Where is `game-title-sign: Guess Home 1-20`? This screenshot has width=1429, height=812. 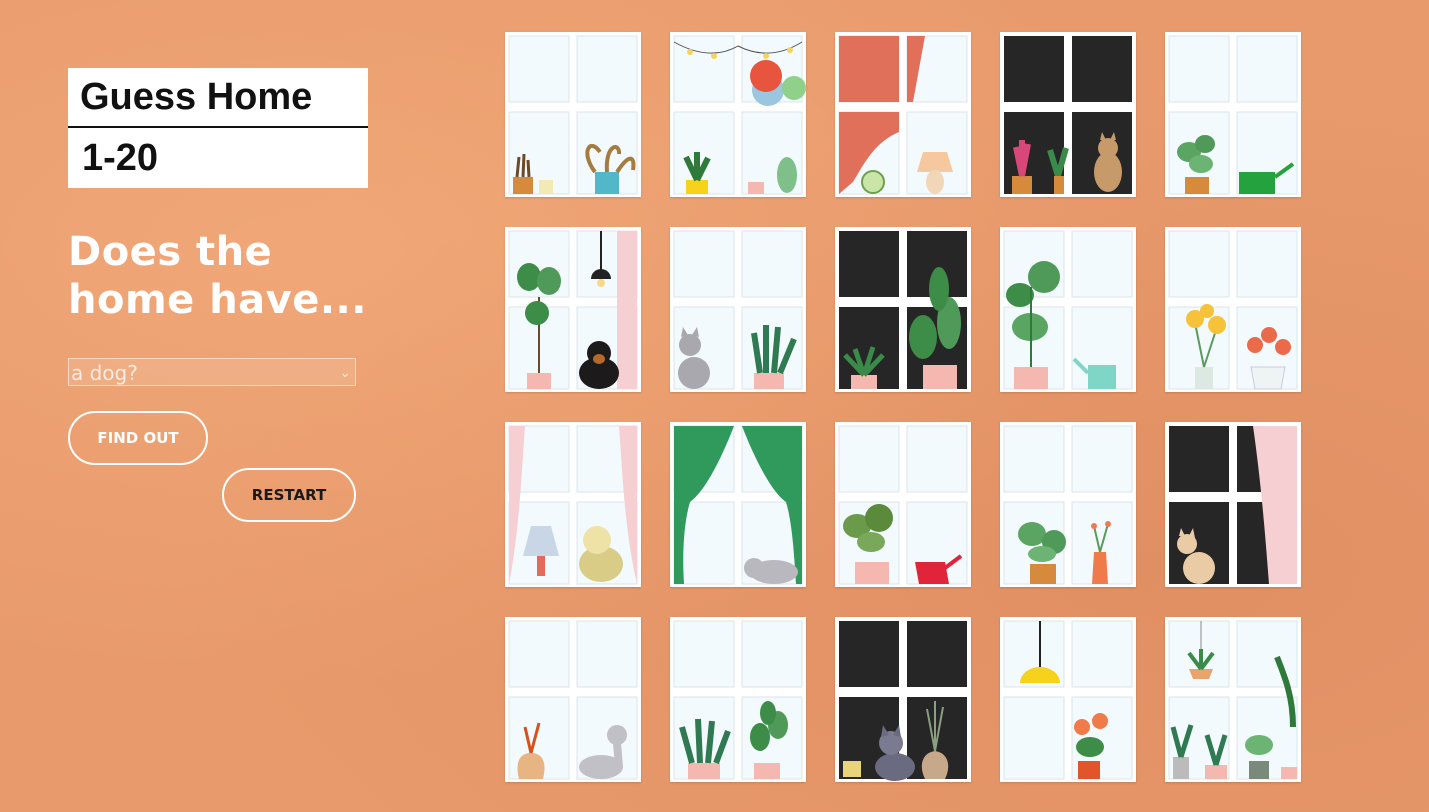 game-title-sign: Guess Home 1-20 is located at coordinates (218, 128).